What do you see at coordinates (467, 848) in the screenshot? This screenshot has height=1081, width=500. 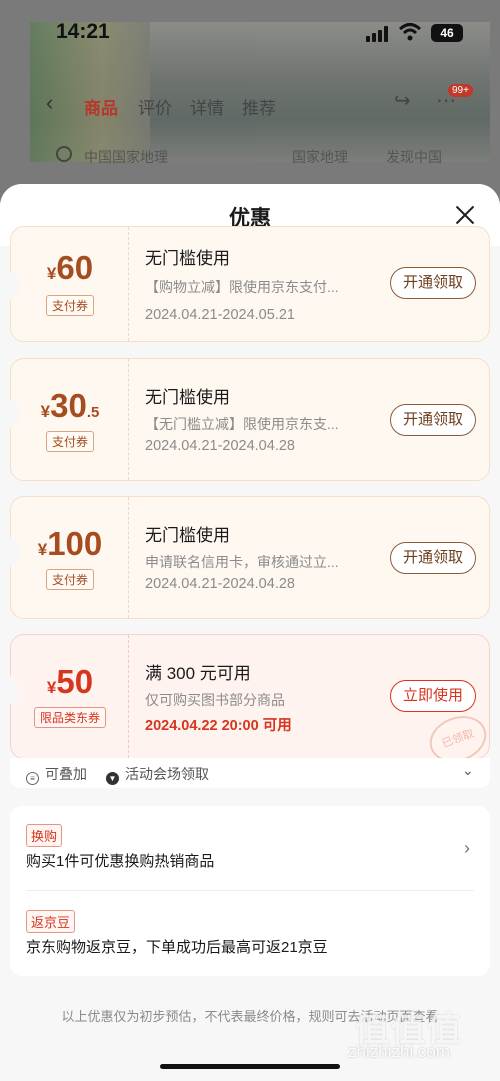 I see `chevron-right-icon: ›` at bounding box center [467, 848].